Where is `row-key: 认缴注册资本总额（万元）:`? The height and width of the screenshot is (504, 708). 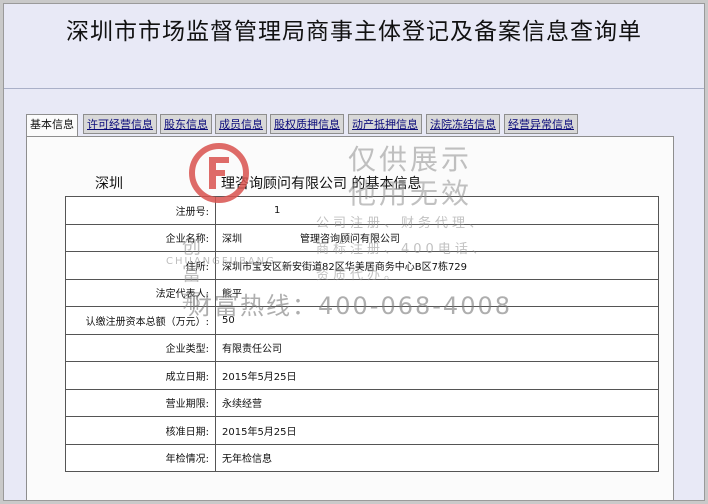
row-key: 认缴注册资本总额（万元）: is located at coordinates (140, 320).